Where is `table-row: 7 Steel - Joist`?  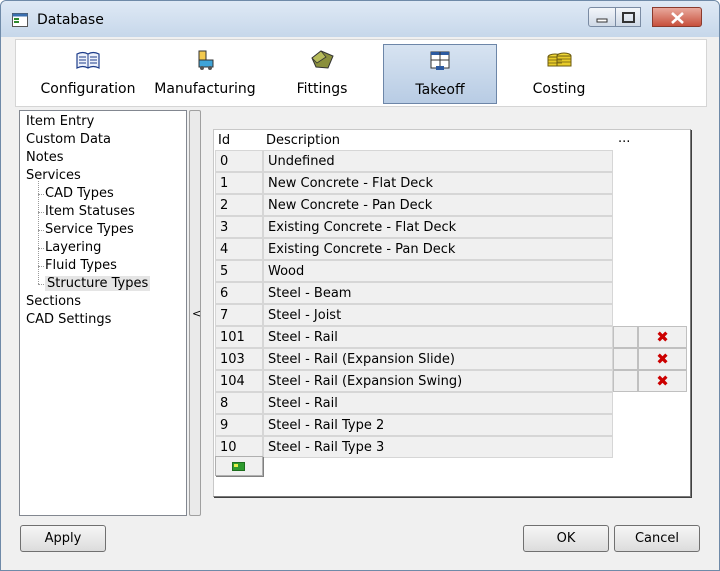
table-row: 7 Steel - Joist is located at coordinates (453, 315).